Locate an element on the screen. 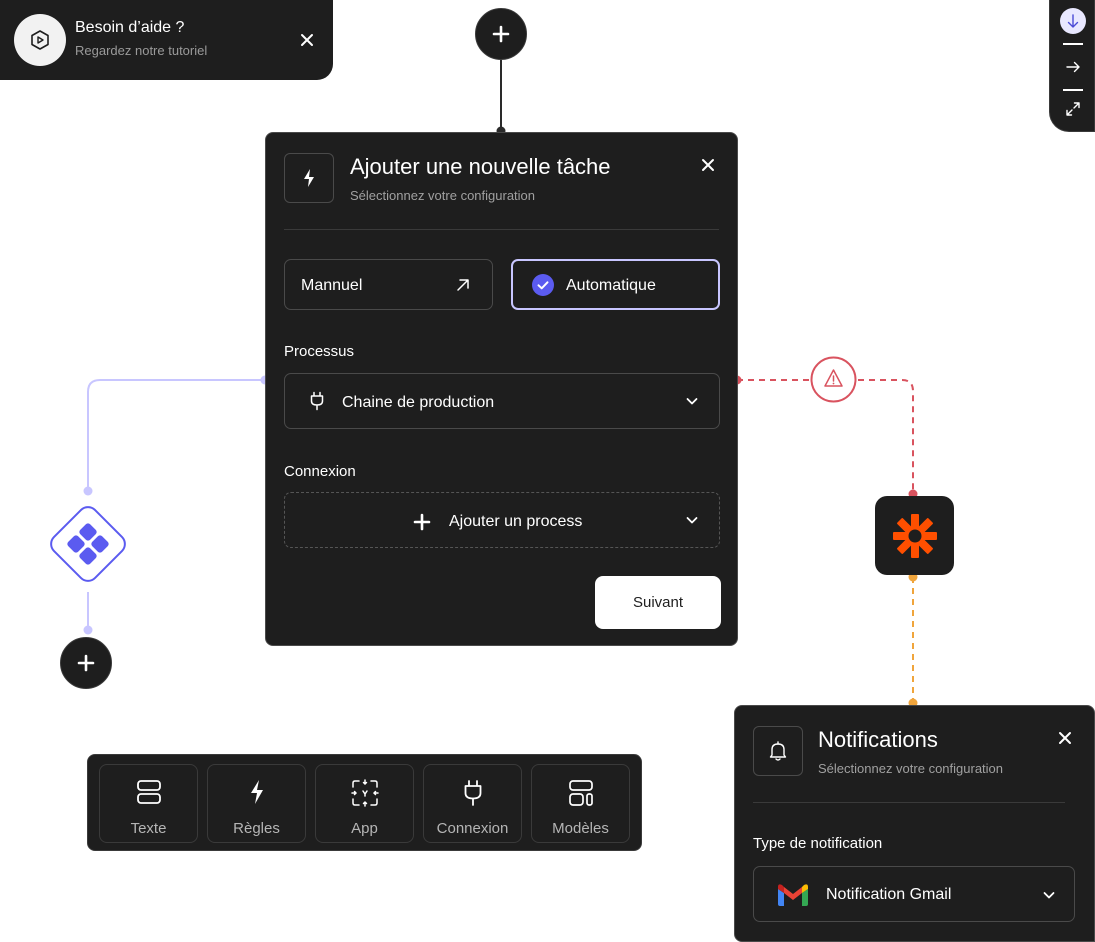  task-icon-box is located at coordinates (309, 178).